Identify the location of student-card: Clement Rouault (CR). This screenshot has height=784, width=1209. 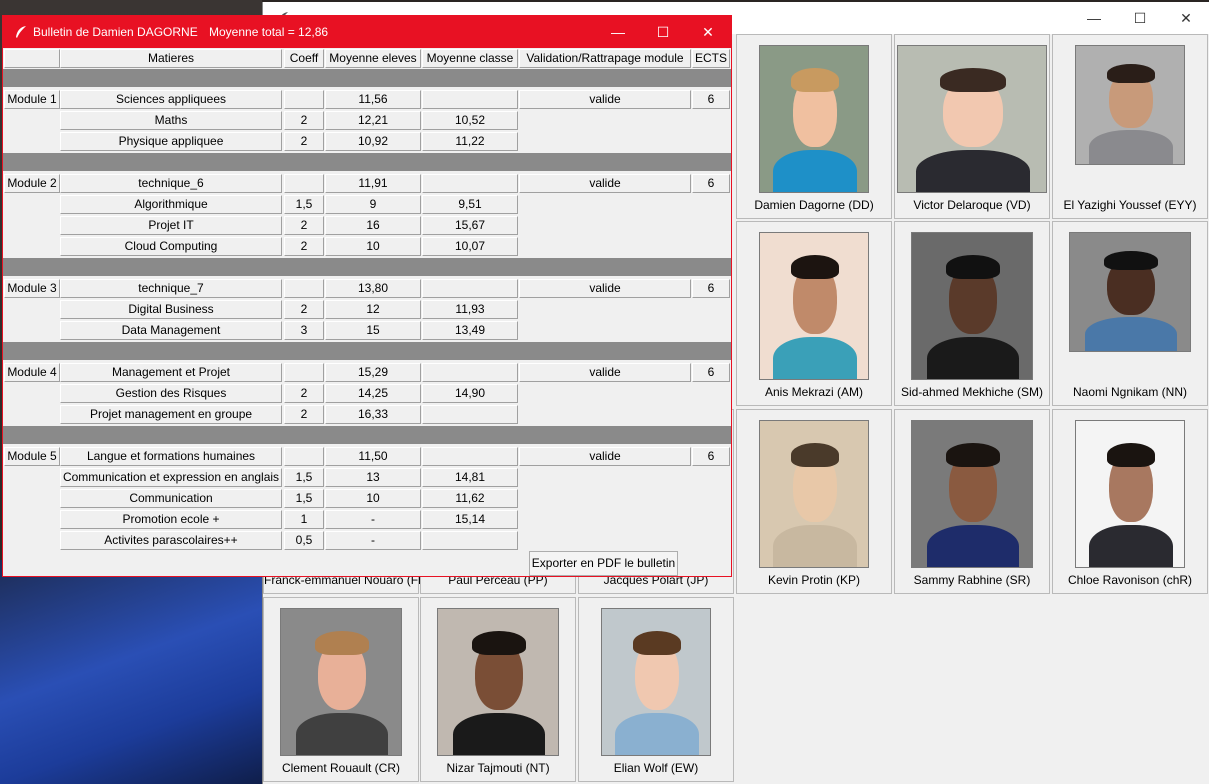
(341, 689).